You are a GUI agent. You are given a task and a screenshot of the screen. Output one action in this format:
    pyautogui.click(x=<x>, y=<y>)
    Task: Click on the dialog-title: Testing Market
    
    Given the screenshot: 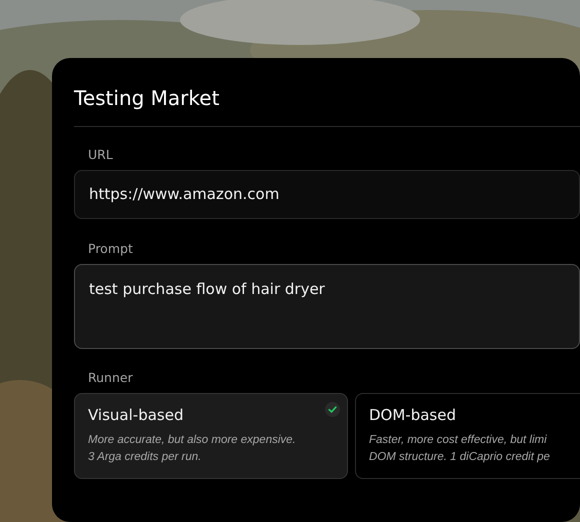 What is the action you would take?
    pyautogui.click(x=147, y=98)
    